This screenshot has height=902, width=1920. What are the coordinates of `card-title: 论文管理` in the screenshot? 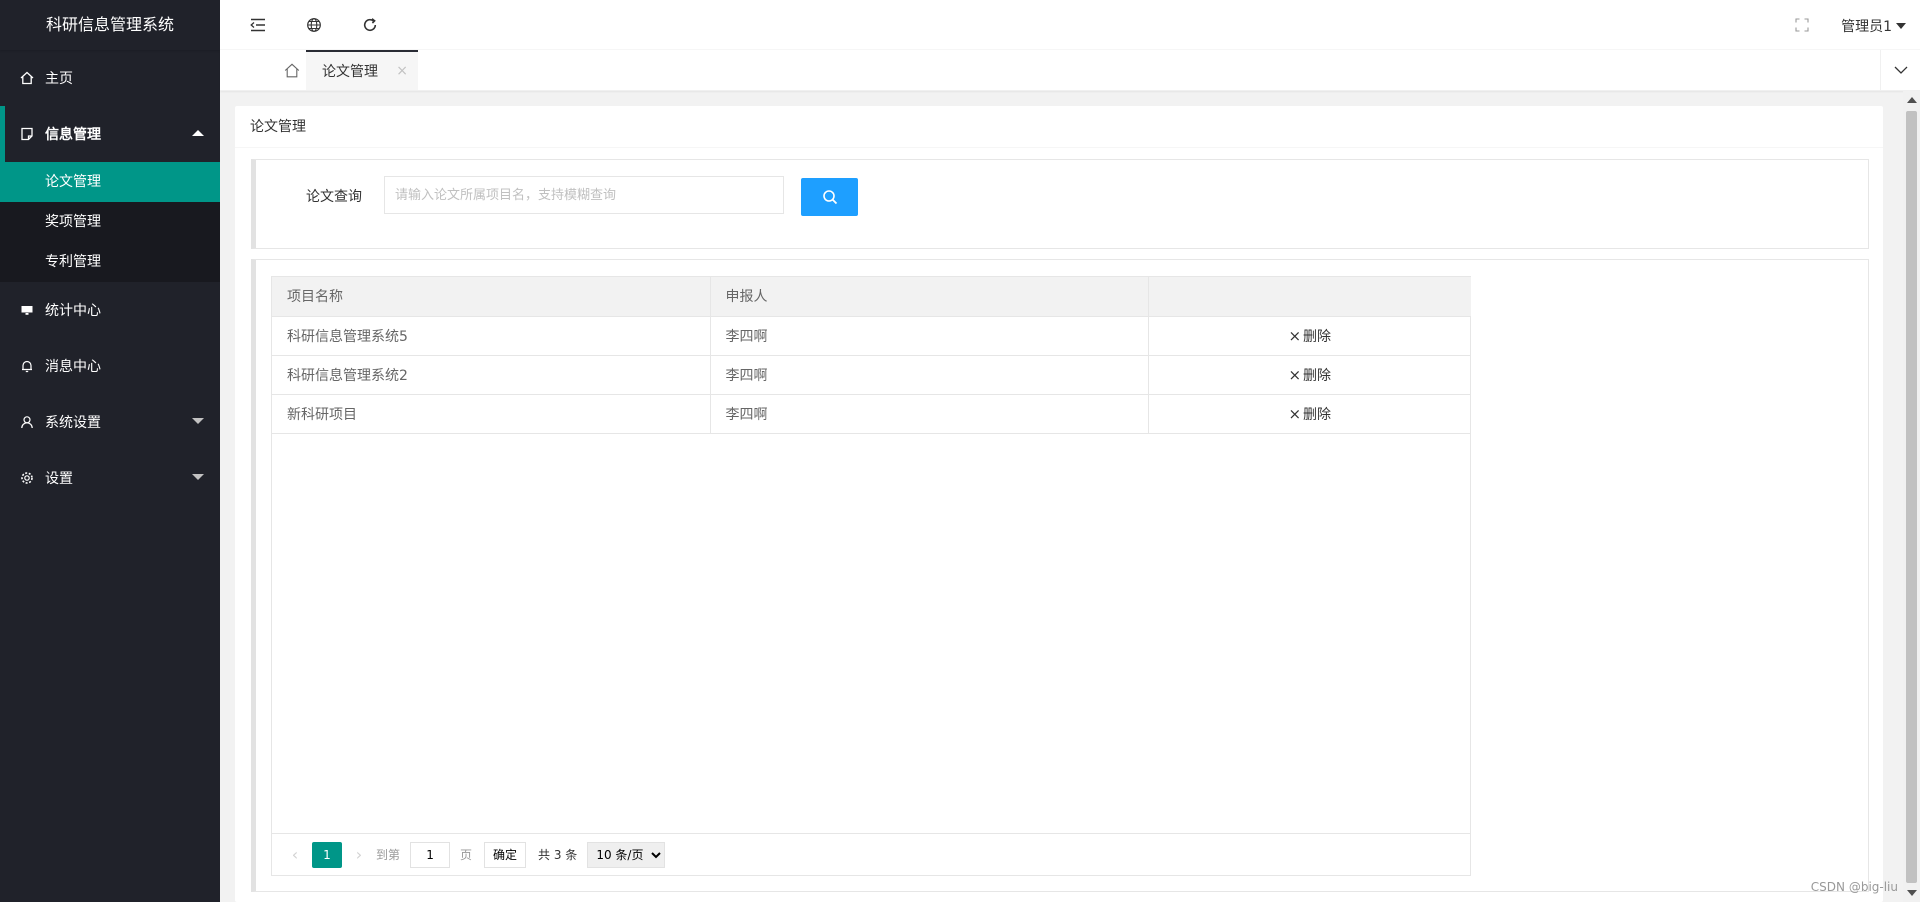 It's located at (1059, 127).